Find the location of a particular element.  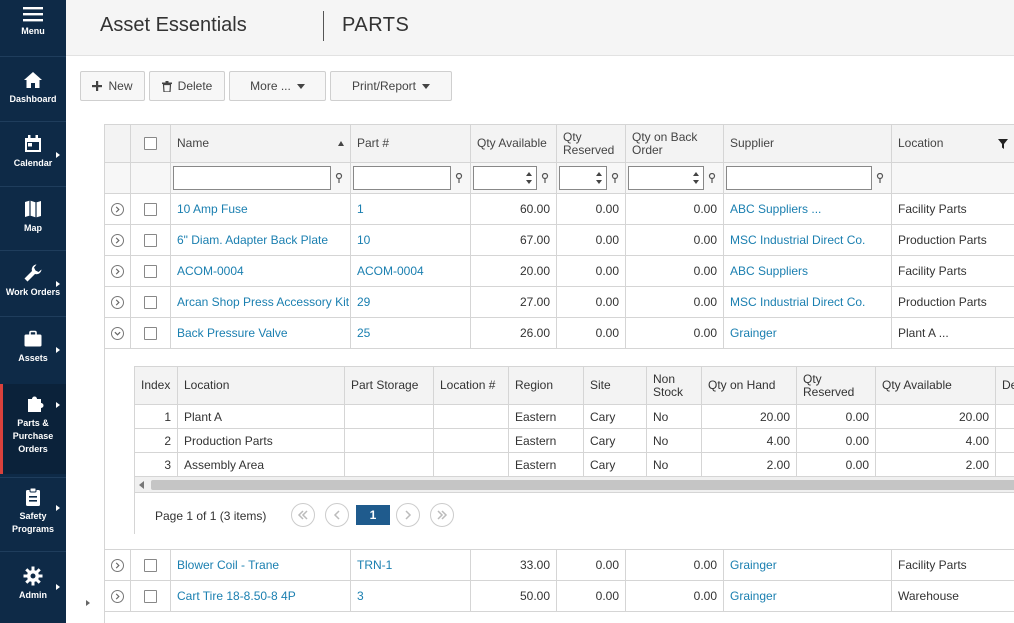

select-all-checkbox is located at coordinates (150, 143).